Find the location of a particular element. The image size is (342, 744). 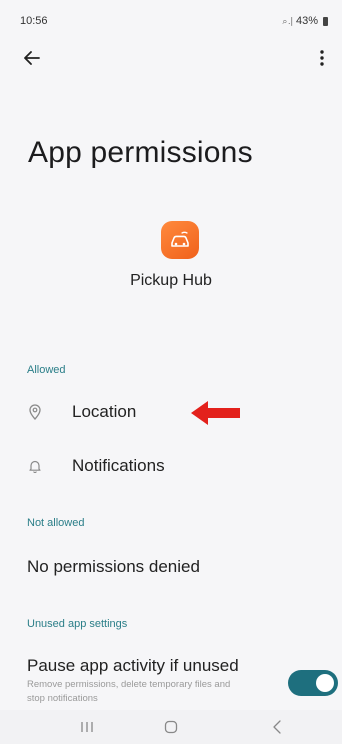

battery-level: 43% is located at coordinates (306, 21).